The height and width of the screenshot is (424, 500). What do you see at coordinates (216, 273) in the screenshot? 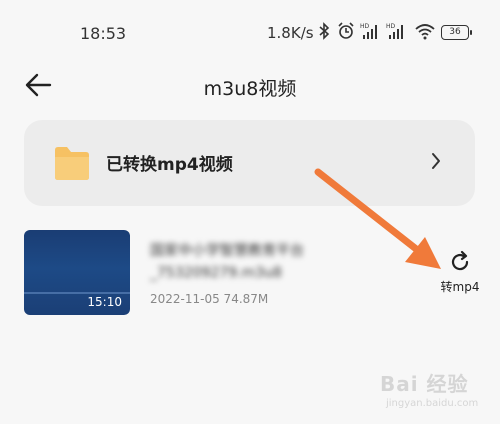
I see `file-name-line2: _753209279.m3u8` at bounding box center [216, 273].